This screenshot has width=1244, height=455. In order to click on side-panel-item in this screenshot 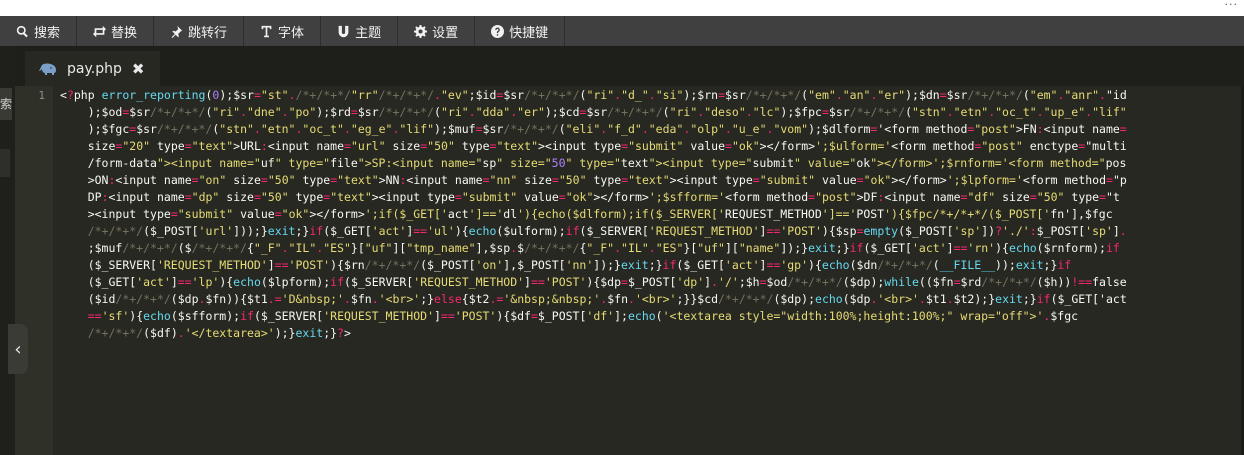, I will do `click(5, 163)`.